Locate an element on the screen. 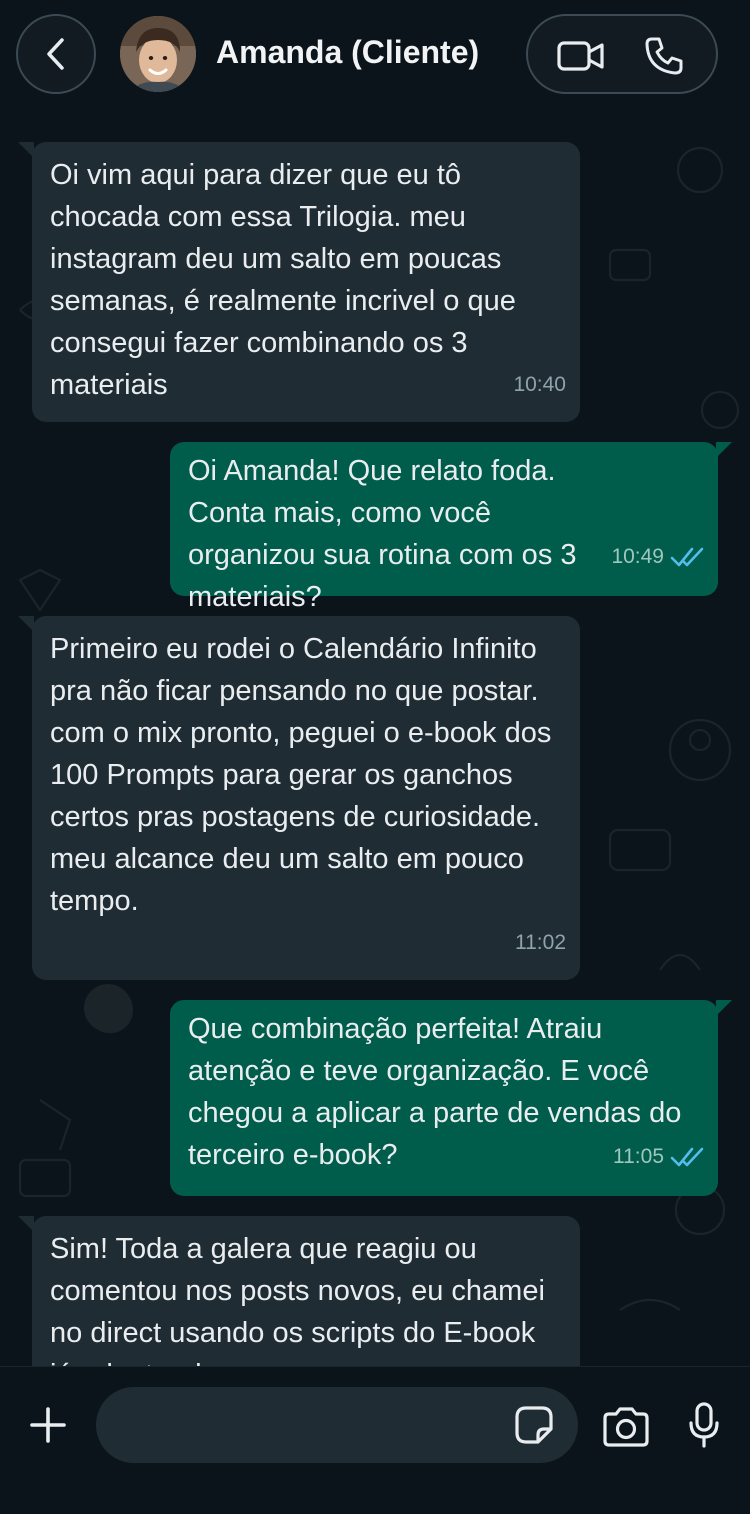 This screenshot has height=1514, width=750. plus-icon is located at coordinates (48, 1425).